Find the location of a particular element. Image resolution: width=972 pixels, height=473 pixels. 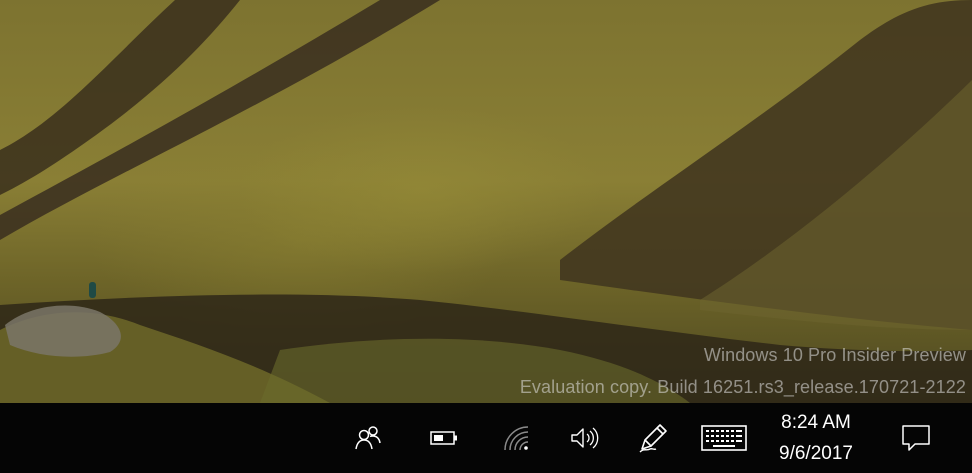

volume-button is located at coordinates (584, 438).